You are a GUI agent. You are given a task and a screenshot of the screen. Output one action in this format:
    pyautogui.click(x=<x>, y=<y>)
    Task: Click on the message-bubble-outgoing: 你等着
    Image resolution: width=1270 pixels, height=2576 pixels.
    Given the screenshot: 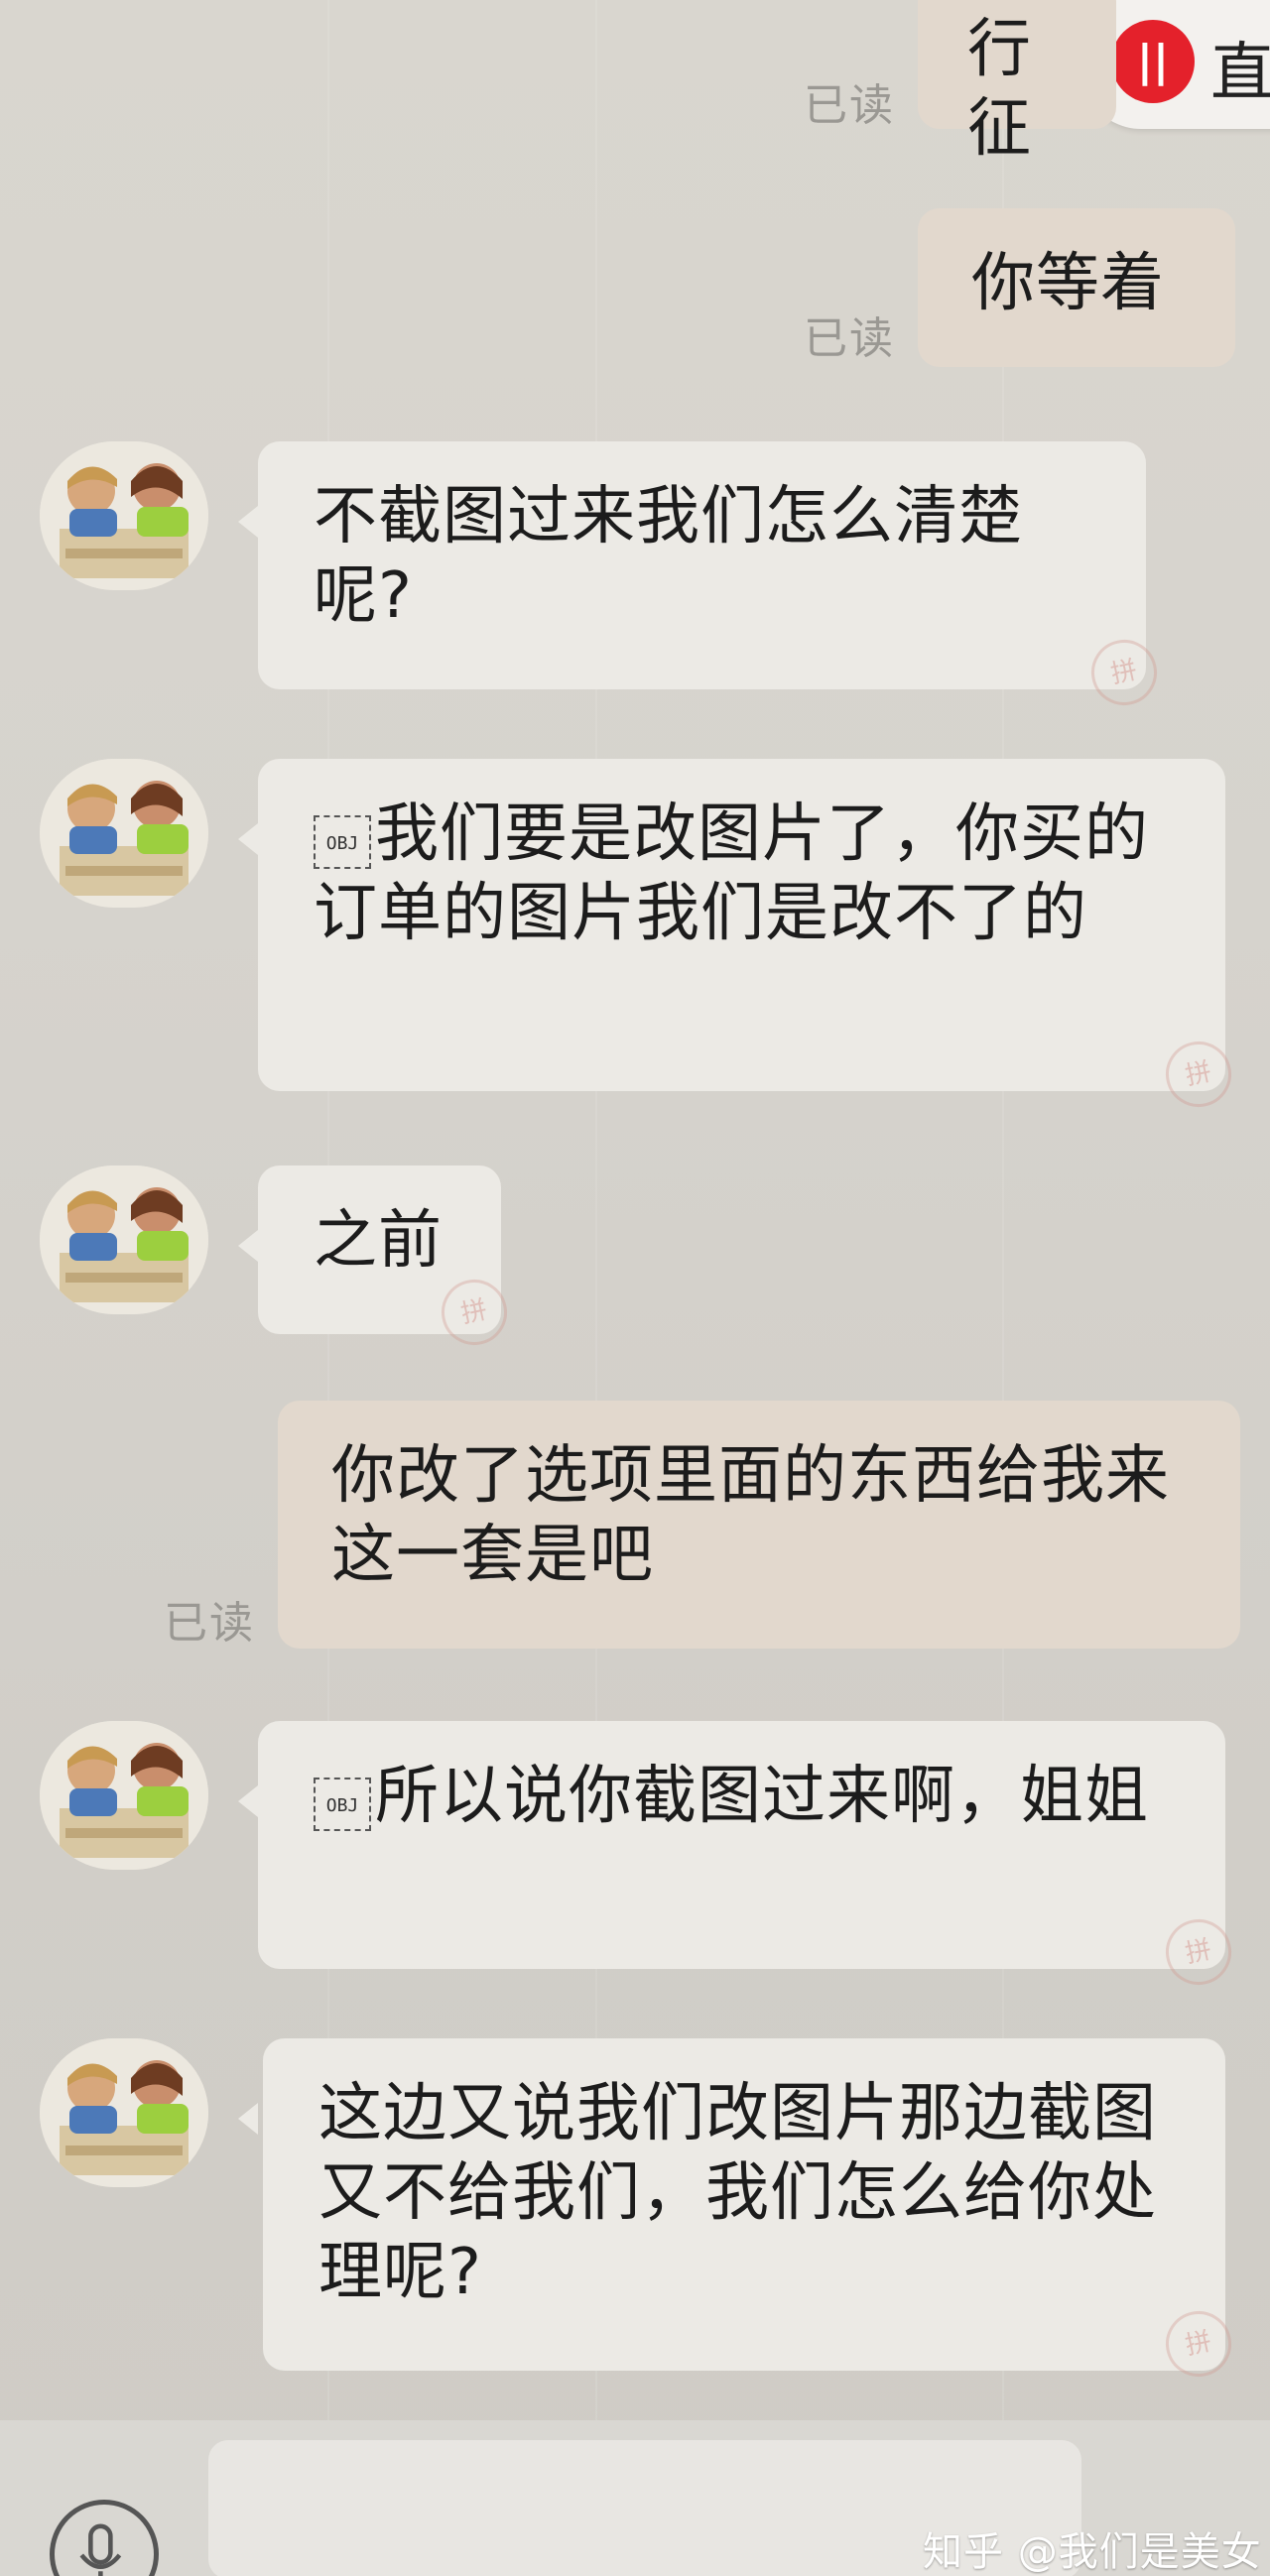 What is the action you would take?
    pyautogui.click(x=1076, y=287)
    